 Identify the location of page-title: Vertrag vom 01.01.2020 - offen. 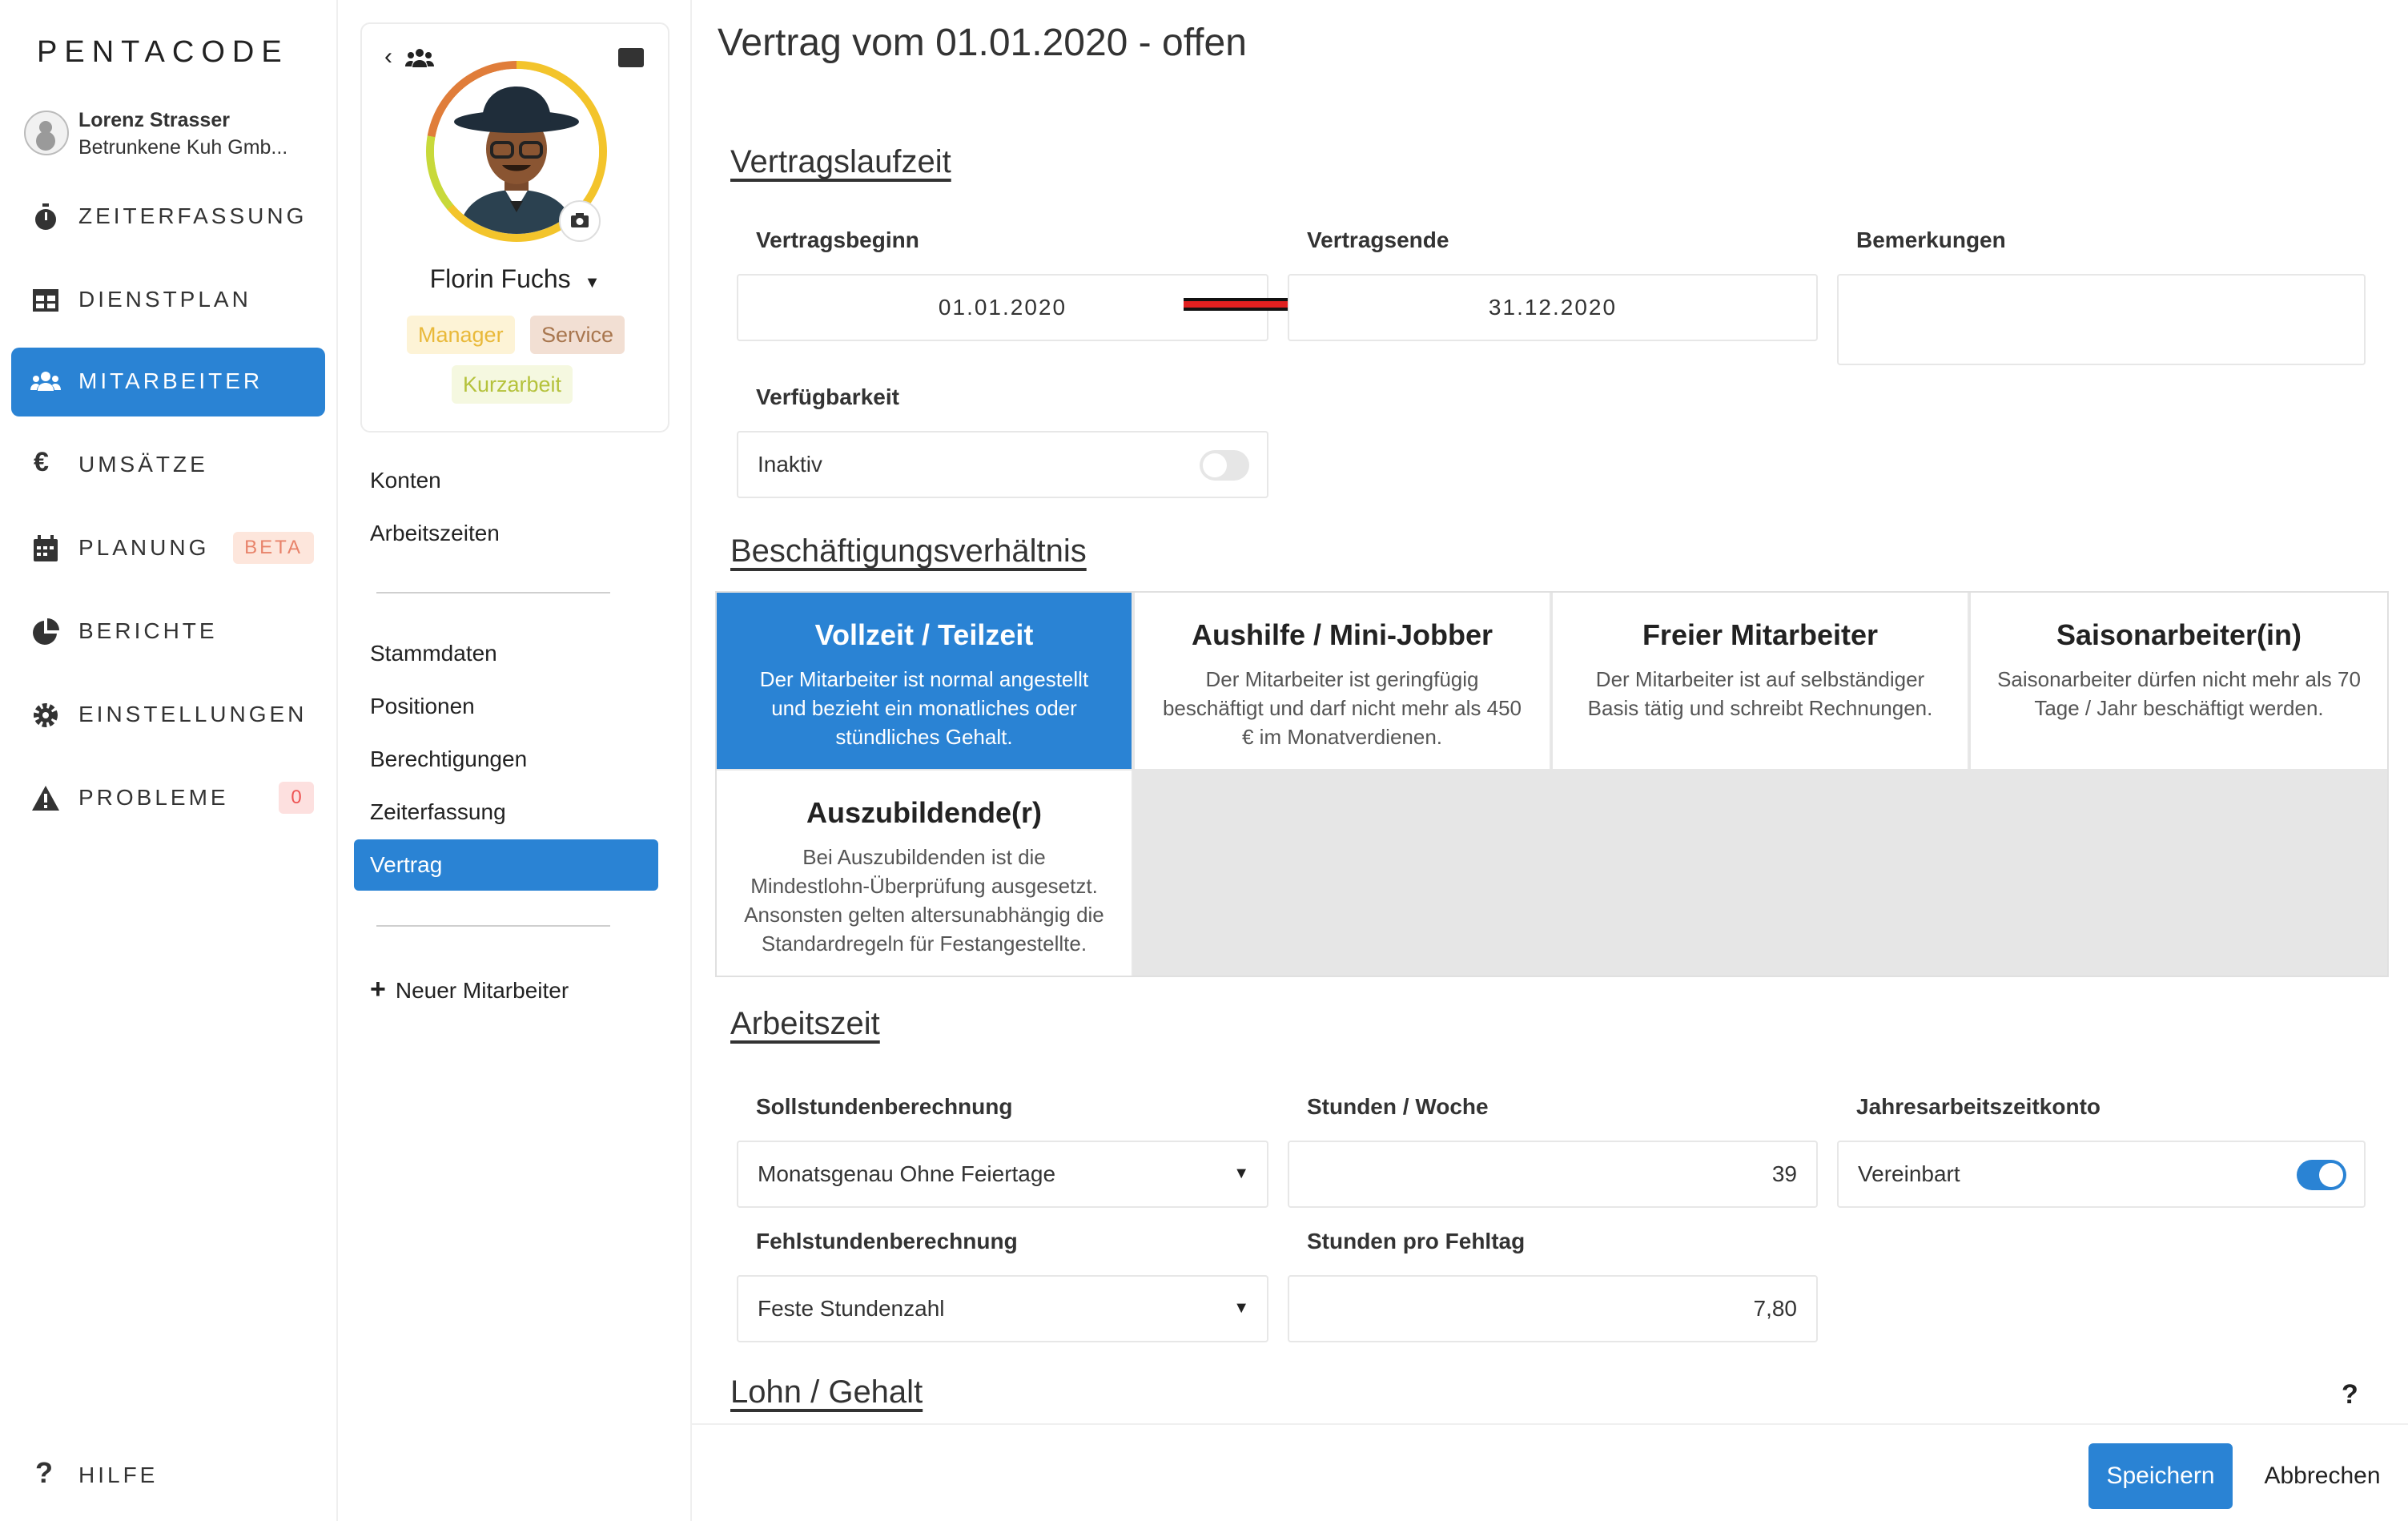
(983, 43).